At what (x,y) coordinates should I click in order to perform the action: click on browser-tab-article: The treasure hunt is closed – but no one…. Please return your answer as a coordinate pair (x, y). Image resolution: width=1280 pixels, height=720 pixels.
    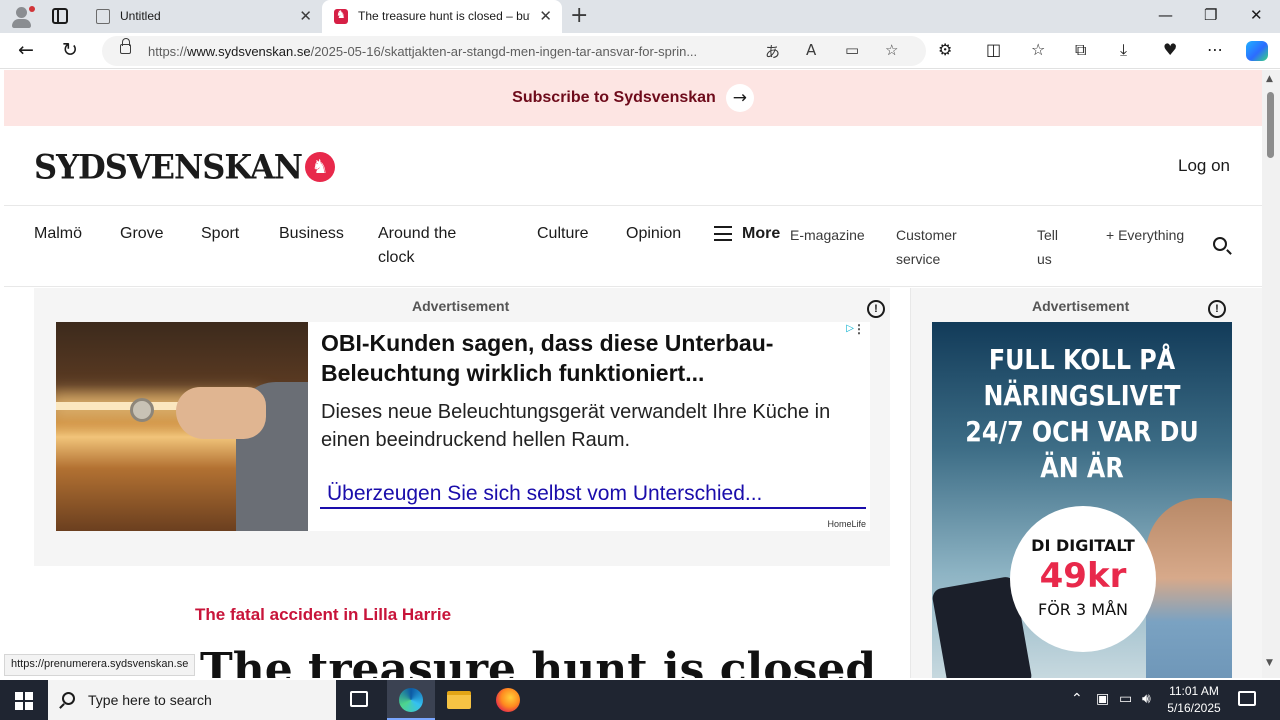
    Looking at the image, I should click on (442, 16).